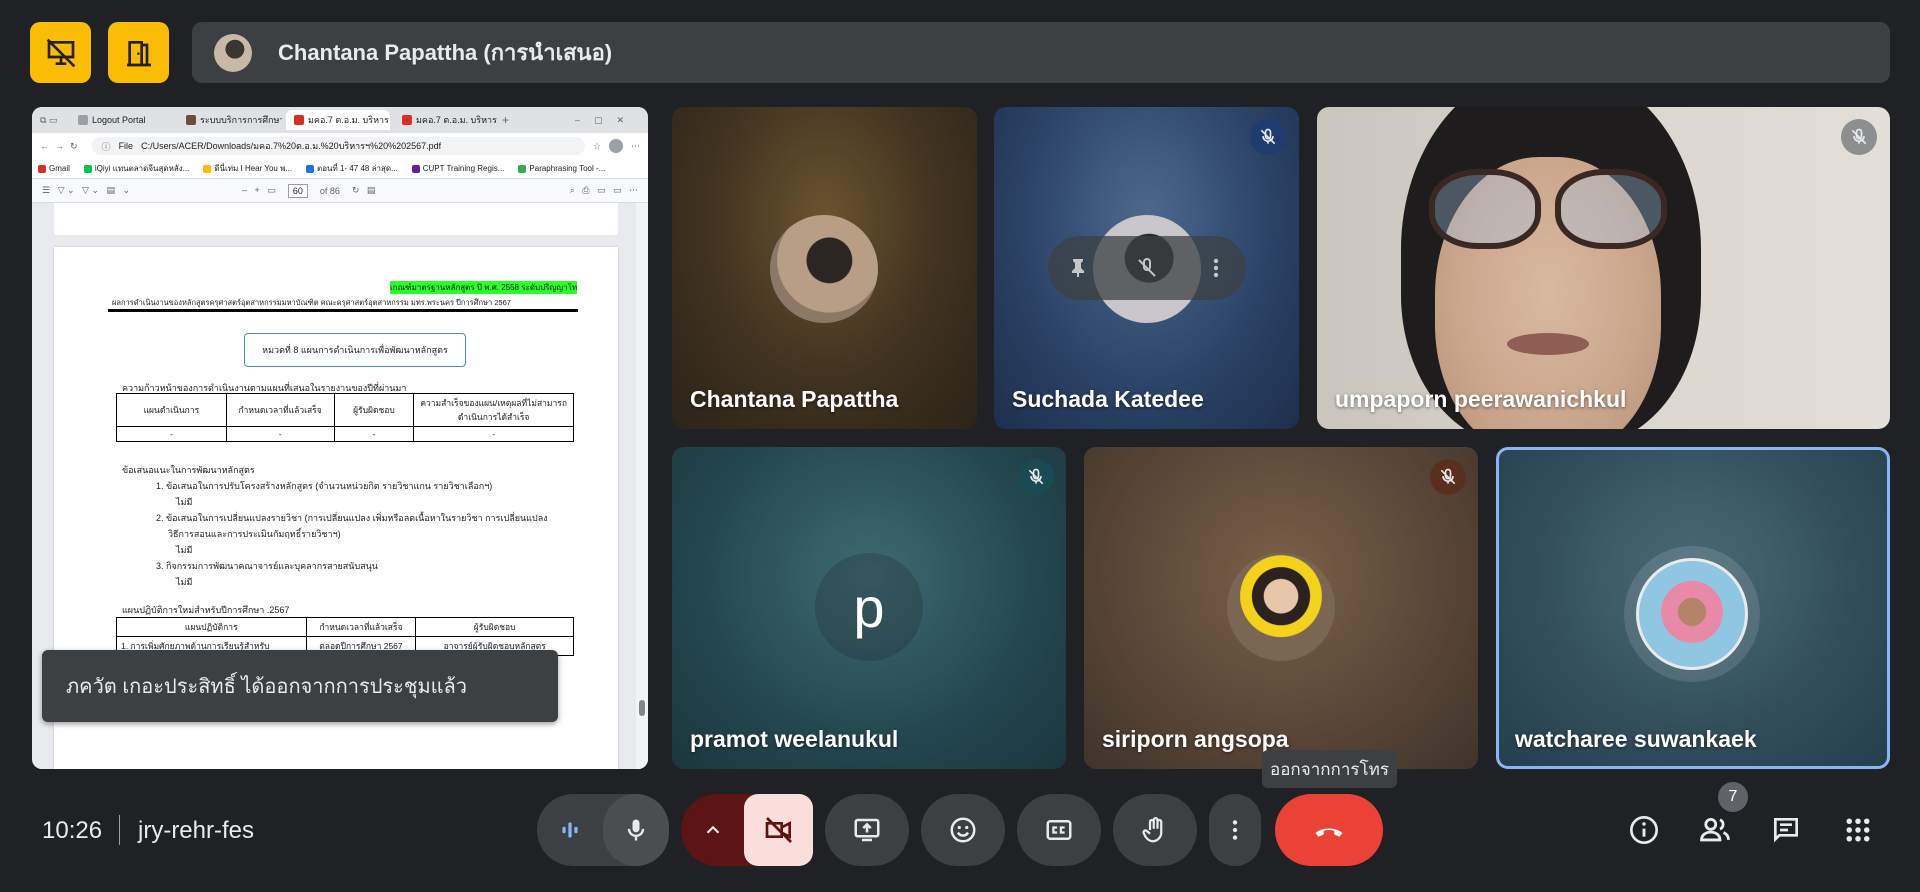  What do you see at coordinates (794, 739) in the screenshot?
I see `participant-name: pramot weelanukul` at bounding box center [794, 739].